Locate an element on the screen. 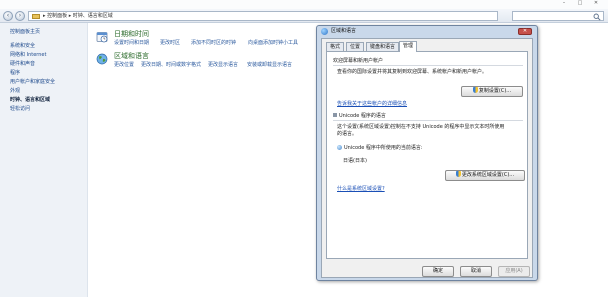  region-language-title: 区域和语言 is located at coordinates (131, 56).